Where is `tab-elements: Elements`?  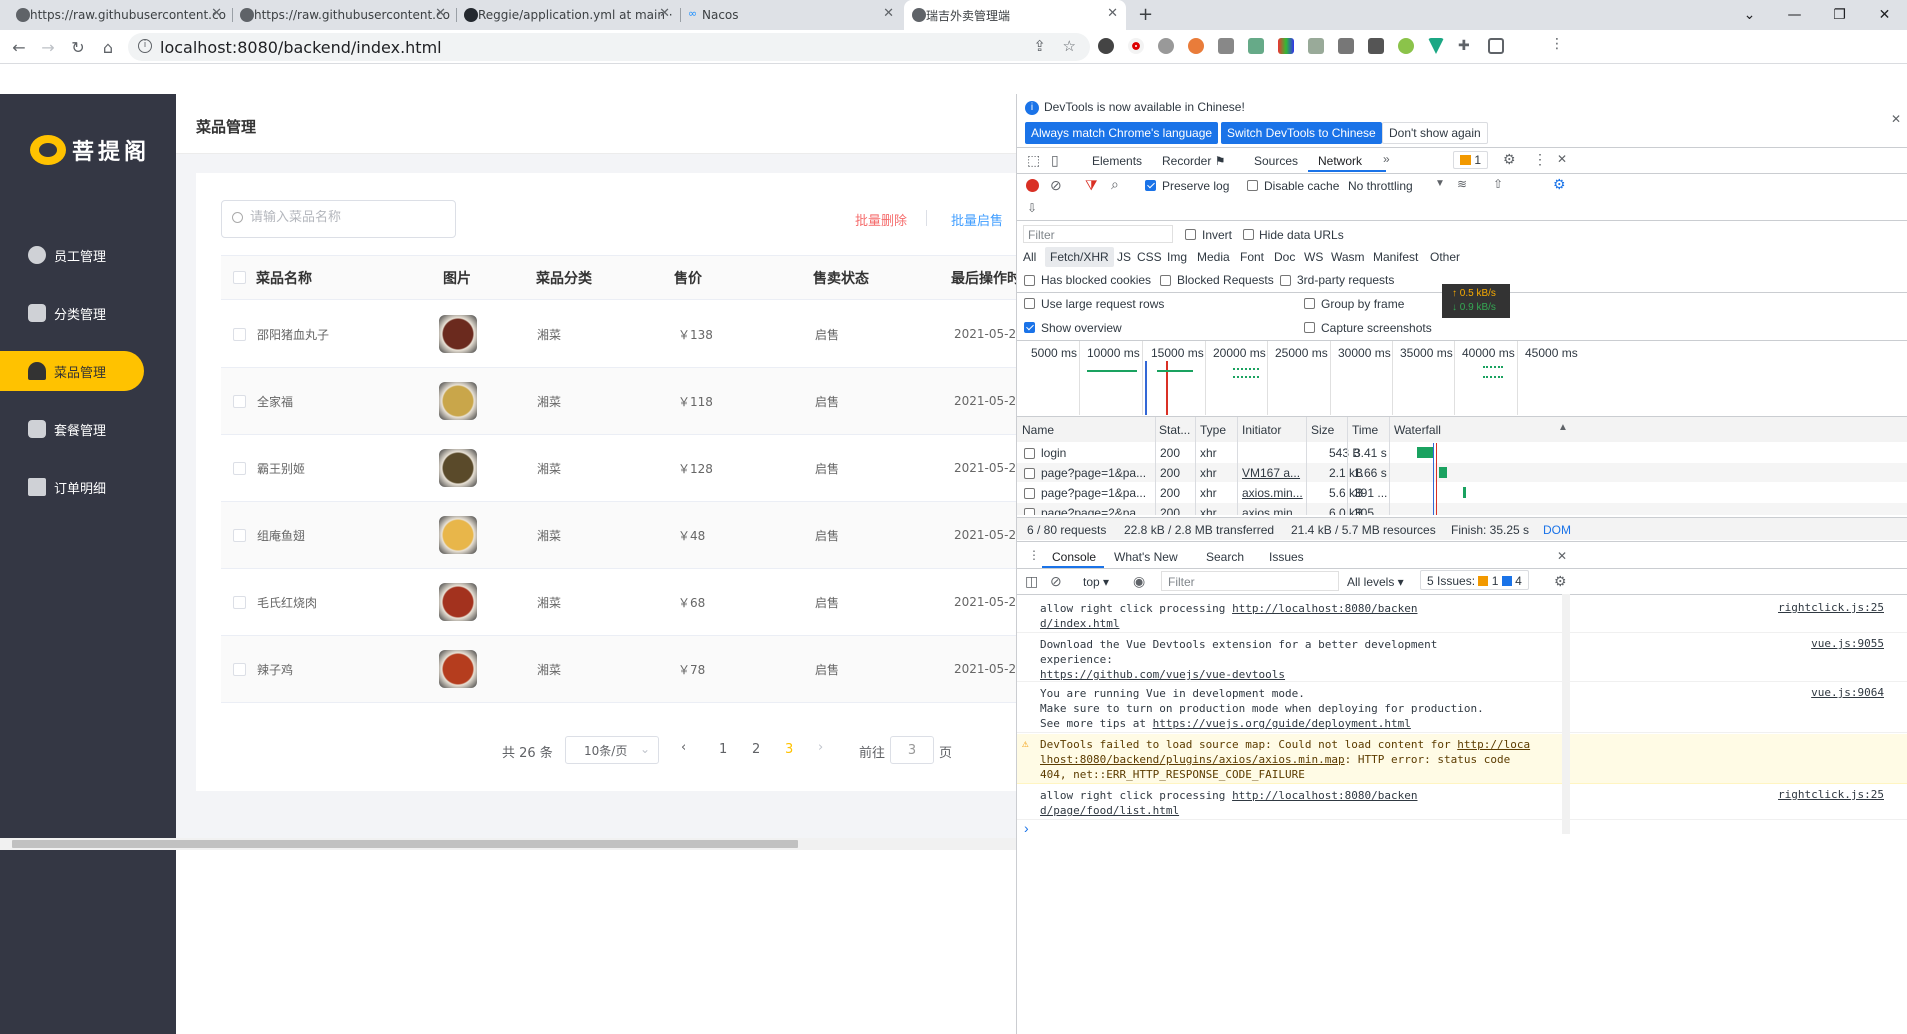
tab-elements: Elements is located at coordinates (1117, 161).